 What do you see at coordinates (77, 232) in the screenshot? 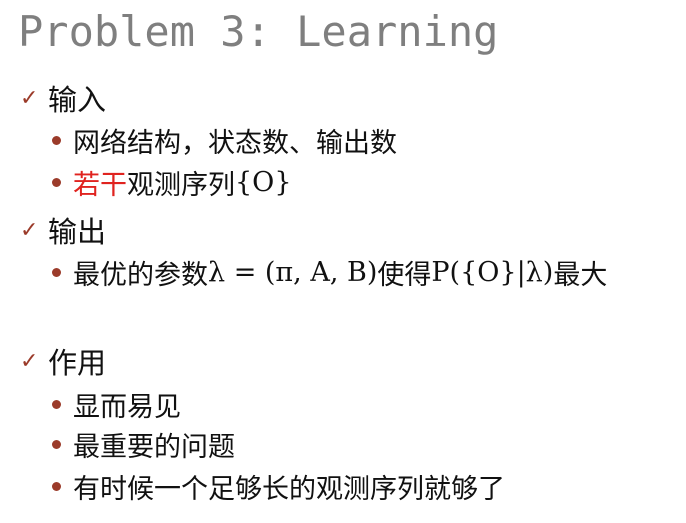
I see `section-heading-label: 输出` at bounding box center [77, 232].